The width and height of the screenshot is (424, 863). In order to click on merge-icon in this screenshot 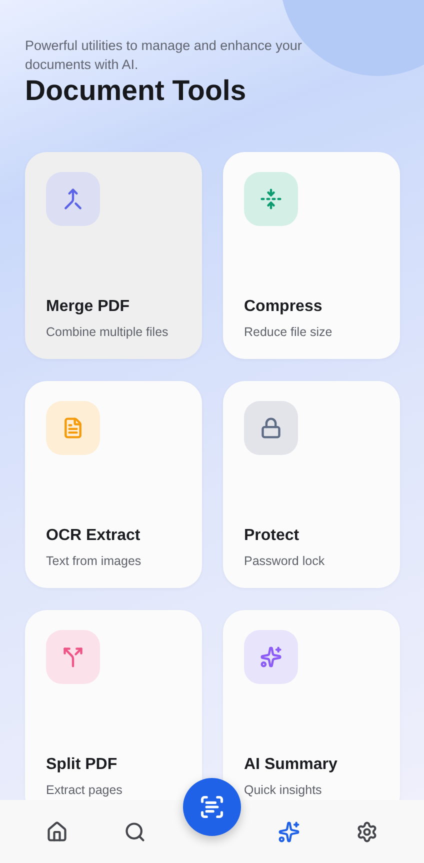, I will do `click(73, 199)`.